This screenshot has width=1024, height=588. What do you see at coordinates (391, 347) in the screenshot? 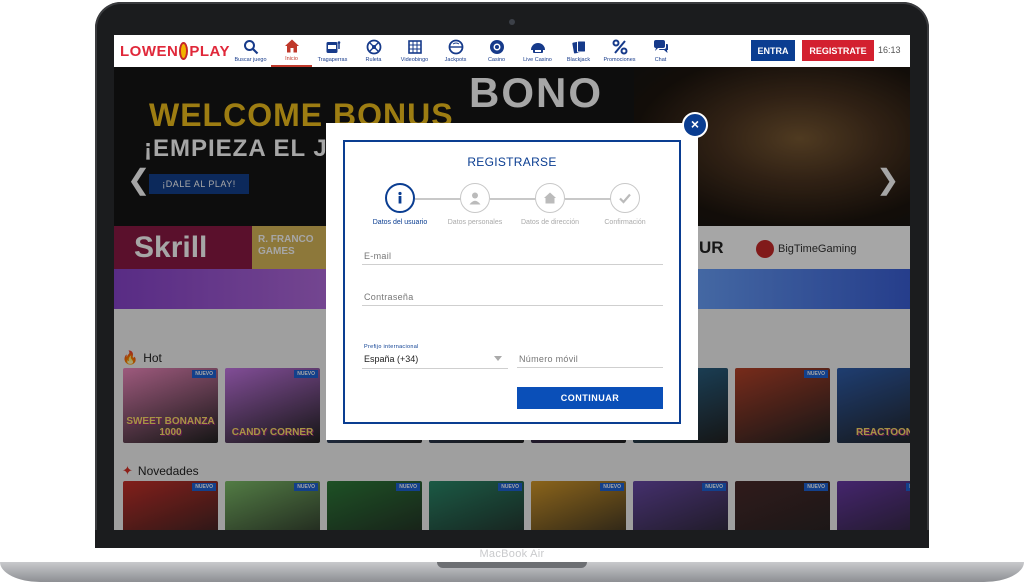
I see `prefix-label: Prefijo internacional` at bounding box center [391, 347].